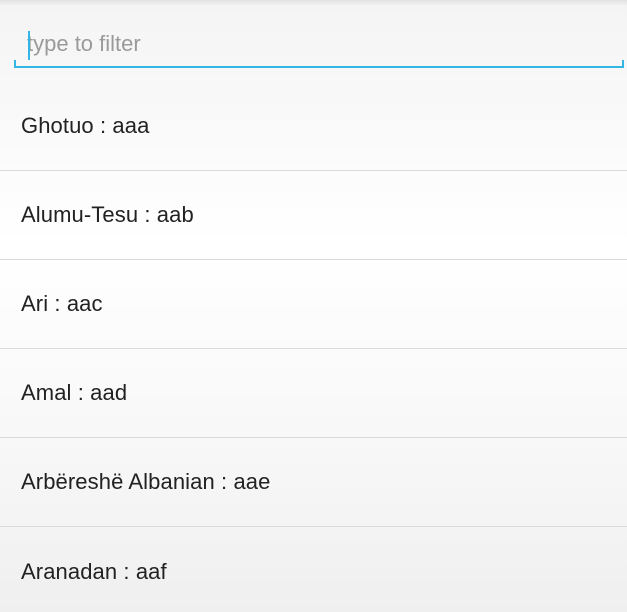 The width and height of the screenshot is (627, 612). Describe the element at coordinates (623, 64) in the screenshot. I see `filter-underline-right-tick` at that location.